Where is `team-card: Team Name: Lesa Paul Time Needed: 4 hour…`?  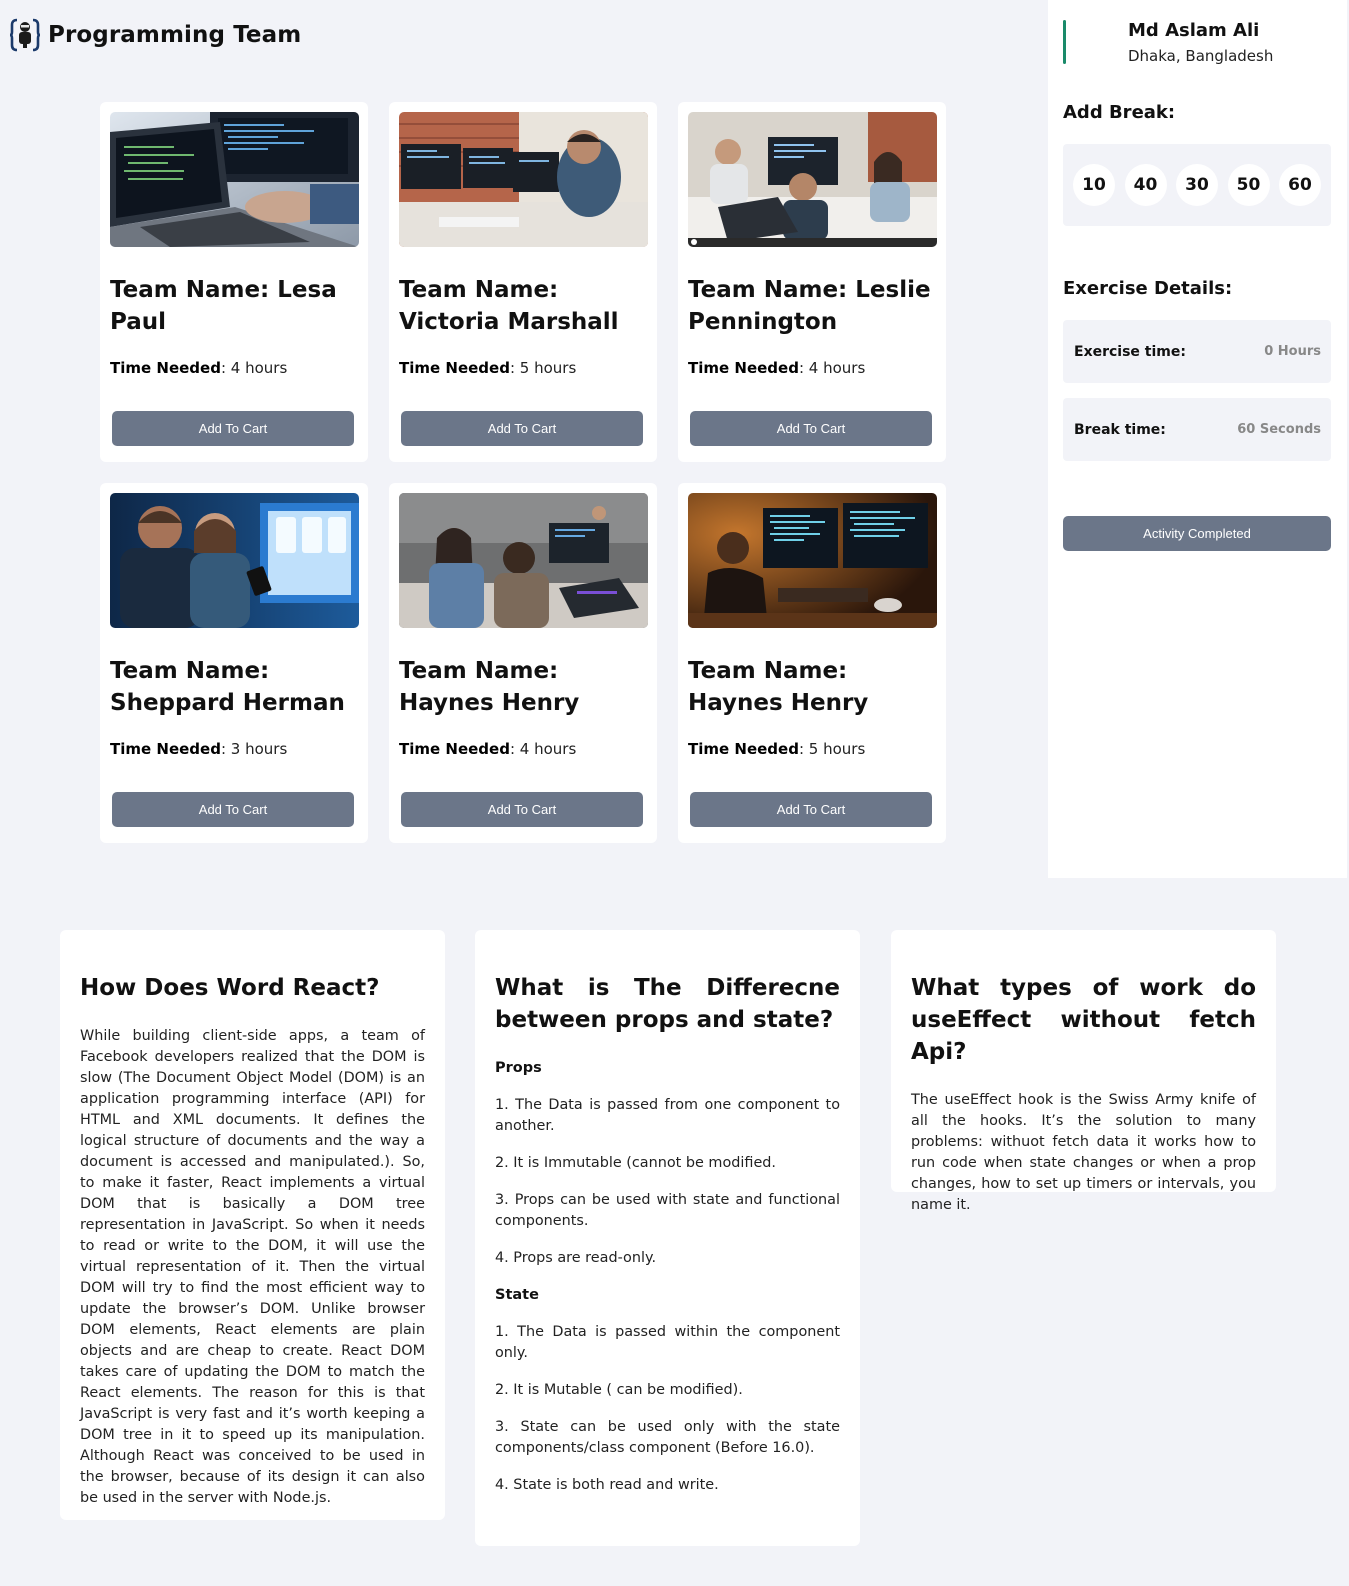 team-card: Team Name: Lesa Paul Time Needed: 4 hour… is located at coordinates (234, 282).